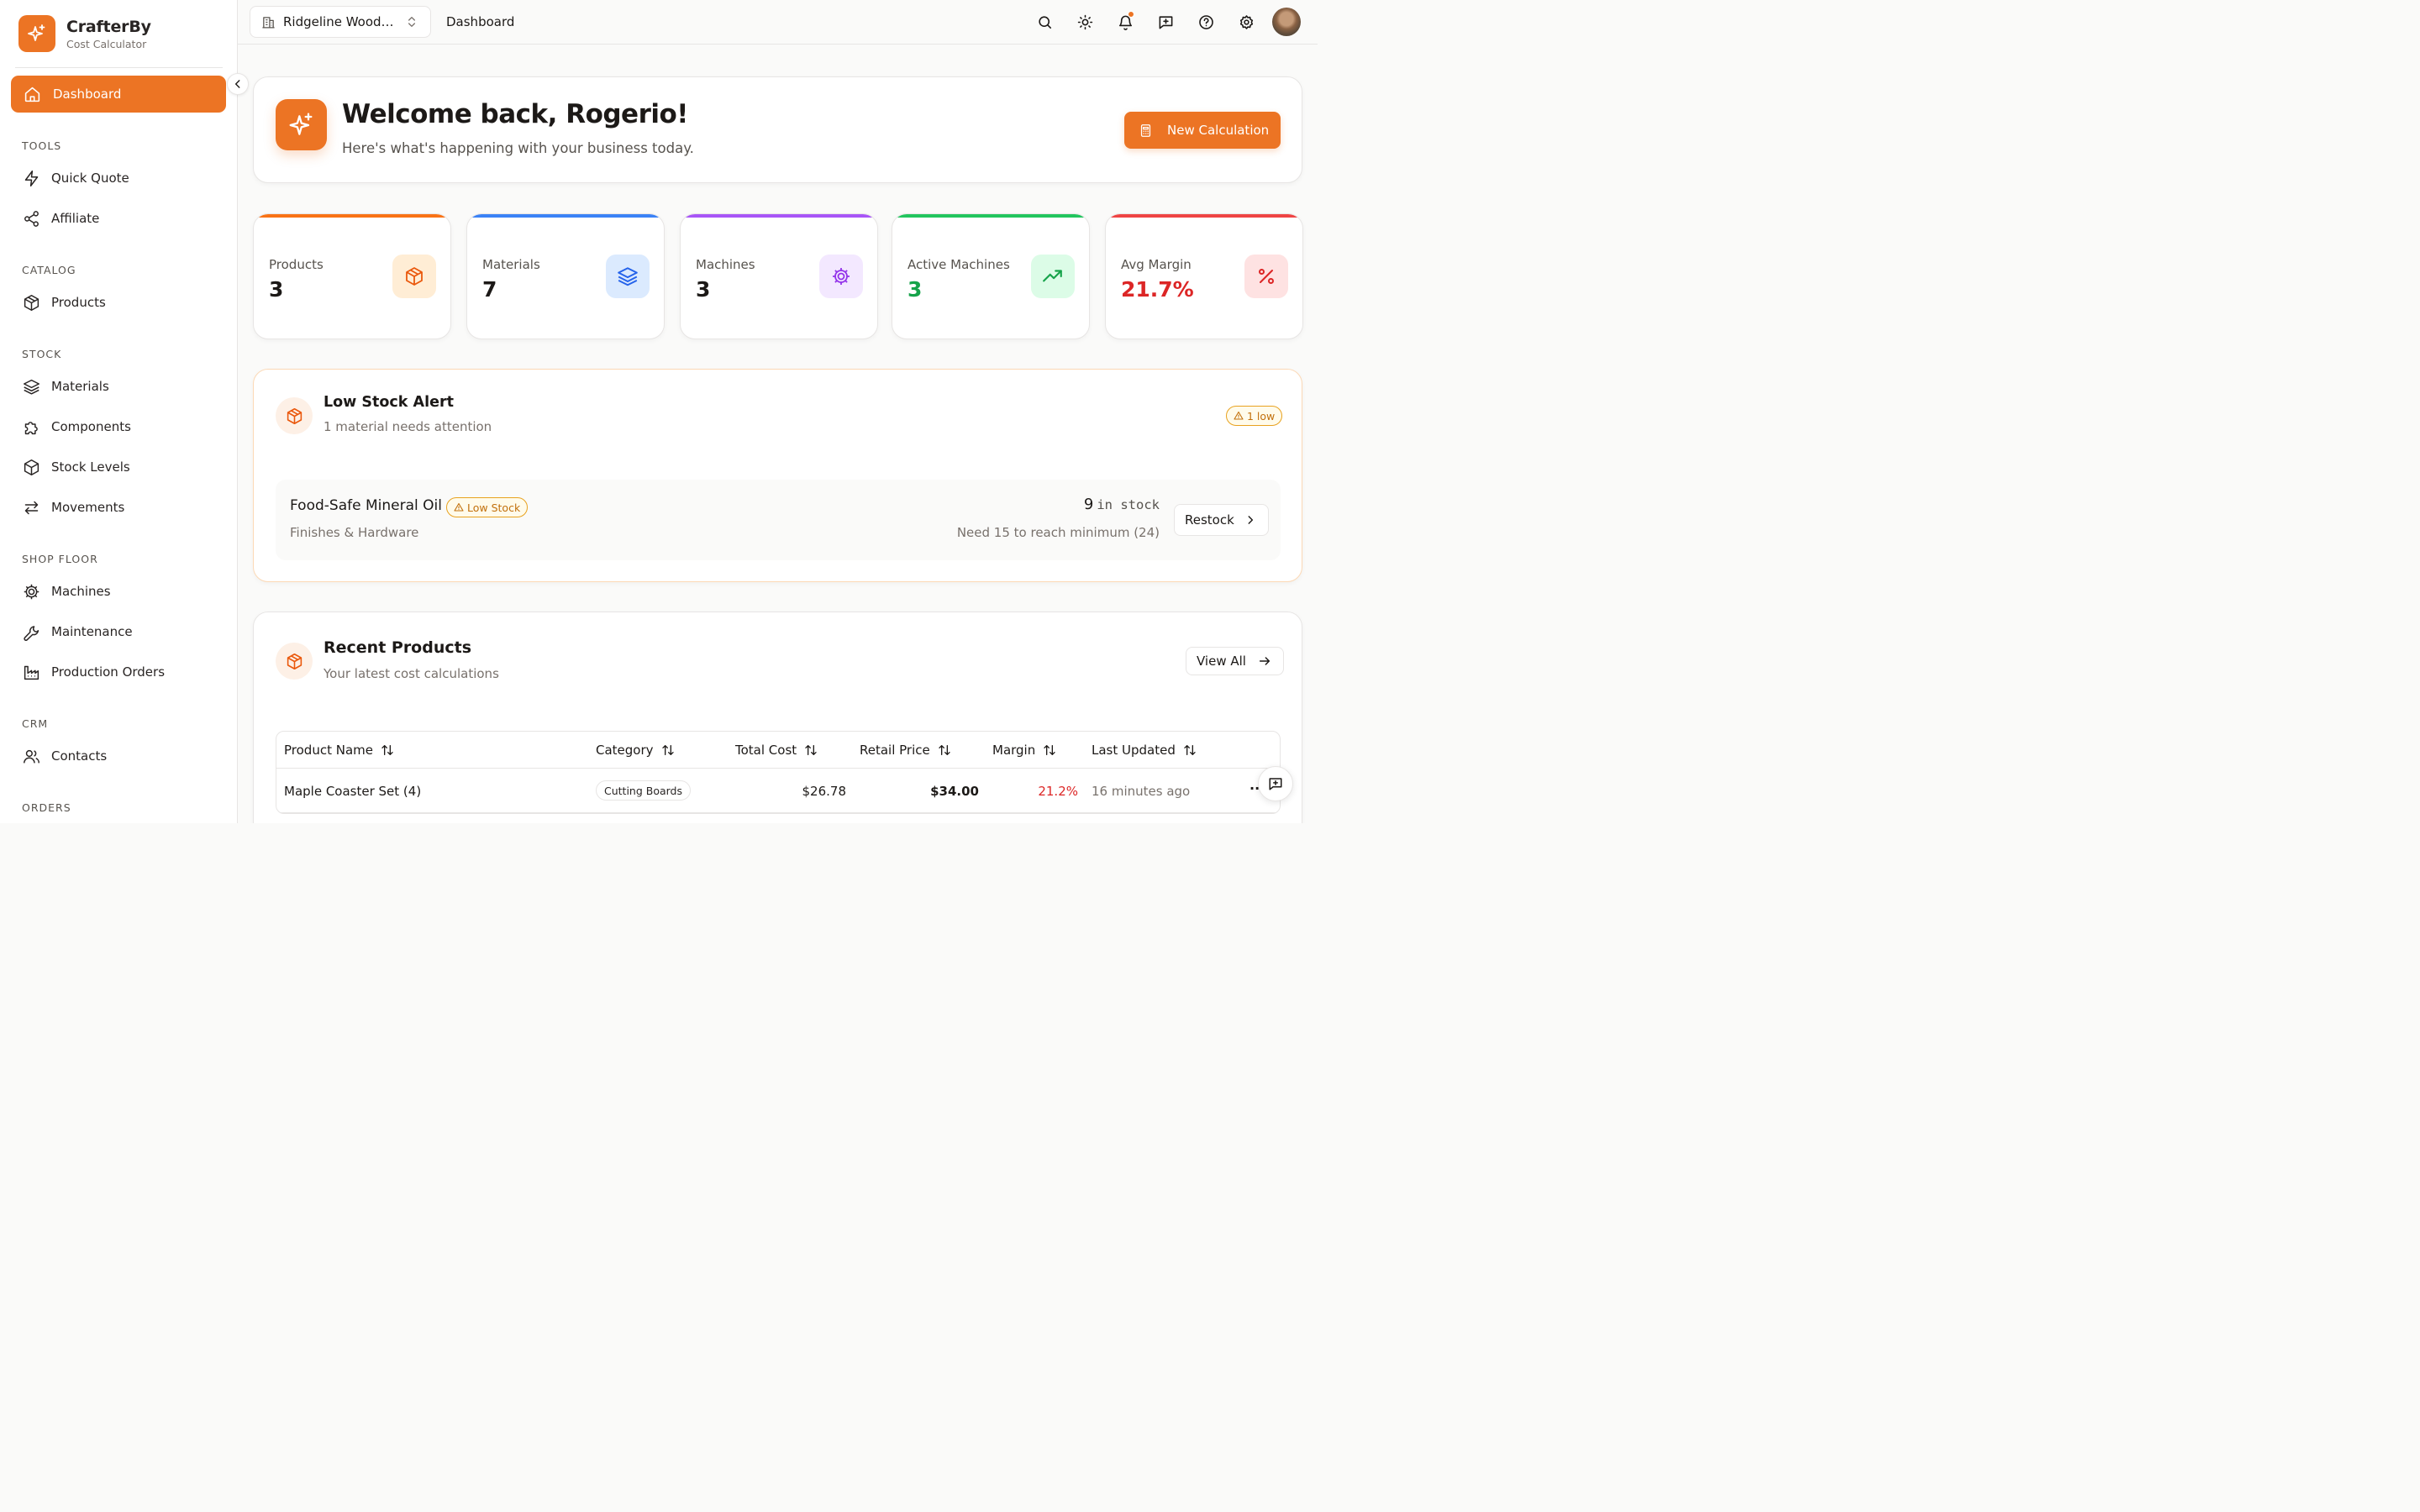  What do you see at coordinates (118, 94) in the screenshot?
I see `sidebar-item-dashboard: Dashboard` at bounding box center [118, 94].